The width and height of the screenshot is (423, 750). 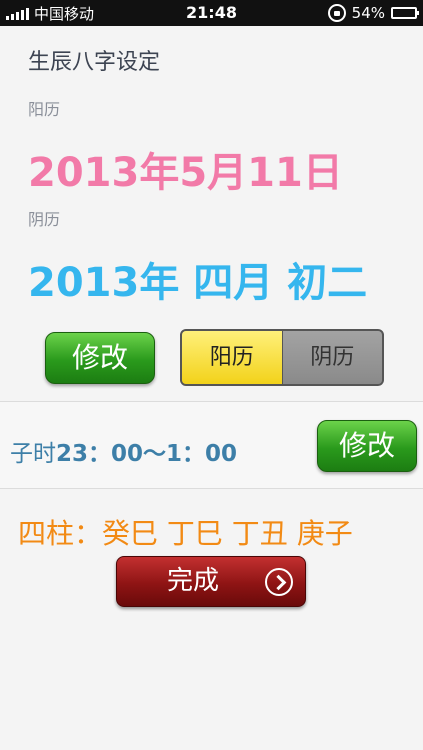 I want to click on lunar-label: 阴历, so click(x=44, y=219).